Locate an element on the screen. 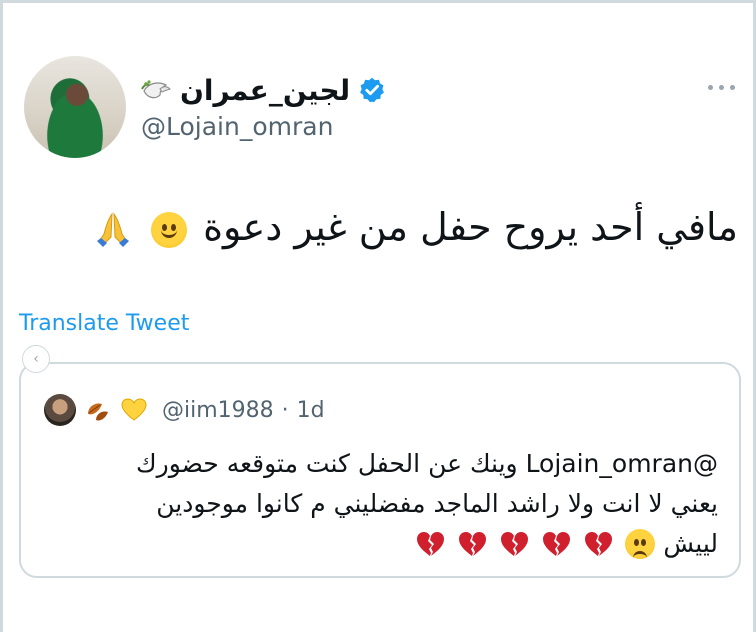 Image resolution: width=756 pixels, height=632 pixels. tweet-body: مافي أحد يروح حفل من غير دعوة is located at coordinates (470, 227).